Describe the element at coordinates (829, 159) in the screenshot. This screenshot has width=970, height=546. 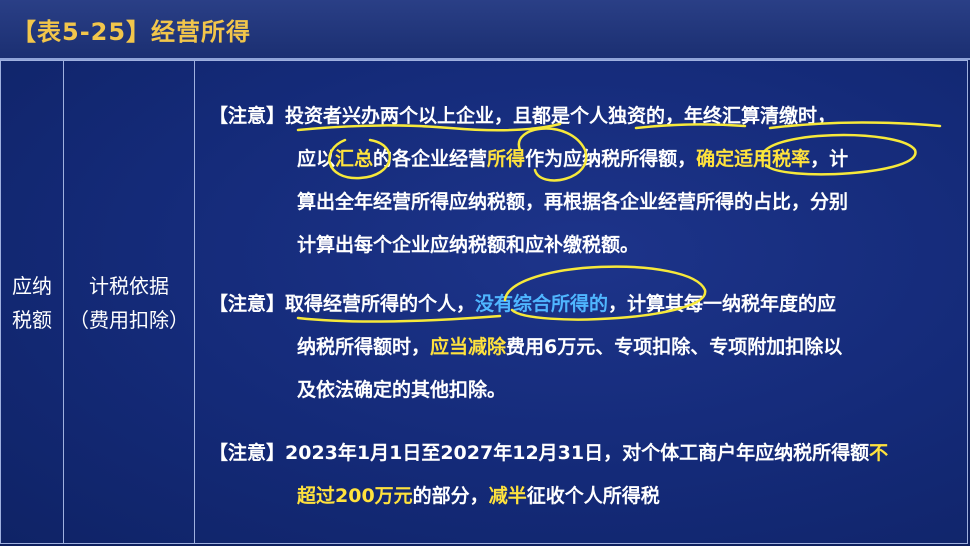
I see `note-text: ，计` at that location.